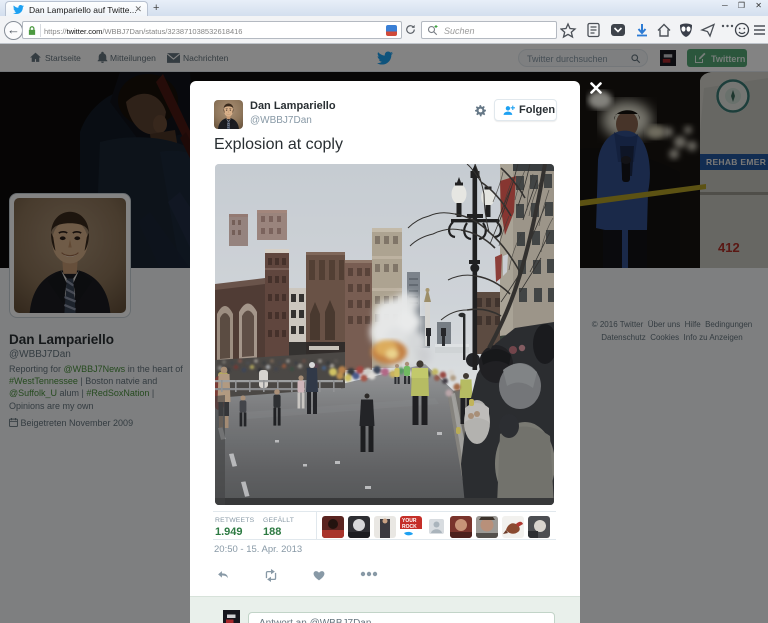  I want to click on svg-text: ROCK, so click(409, 527).